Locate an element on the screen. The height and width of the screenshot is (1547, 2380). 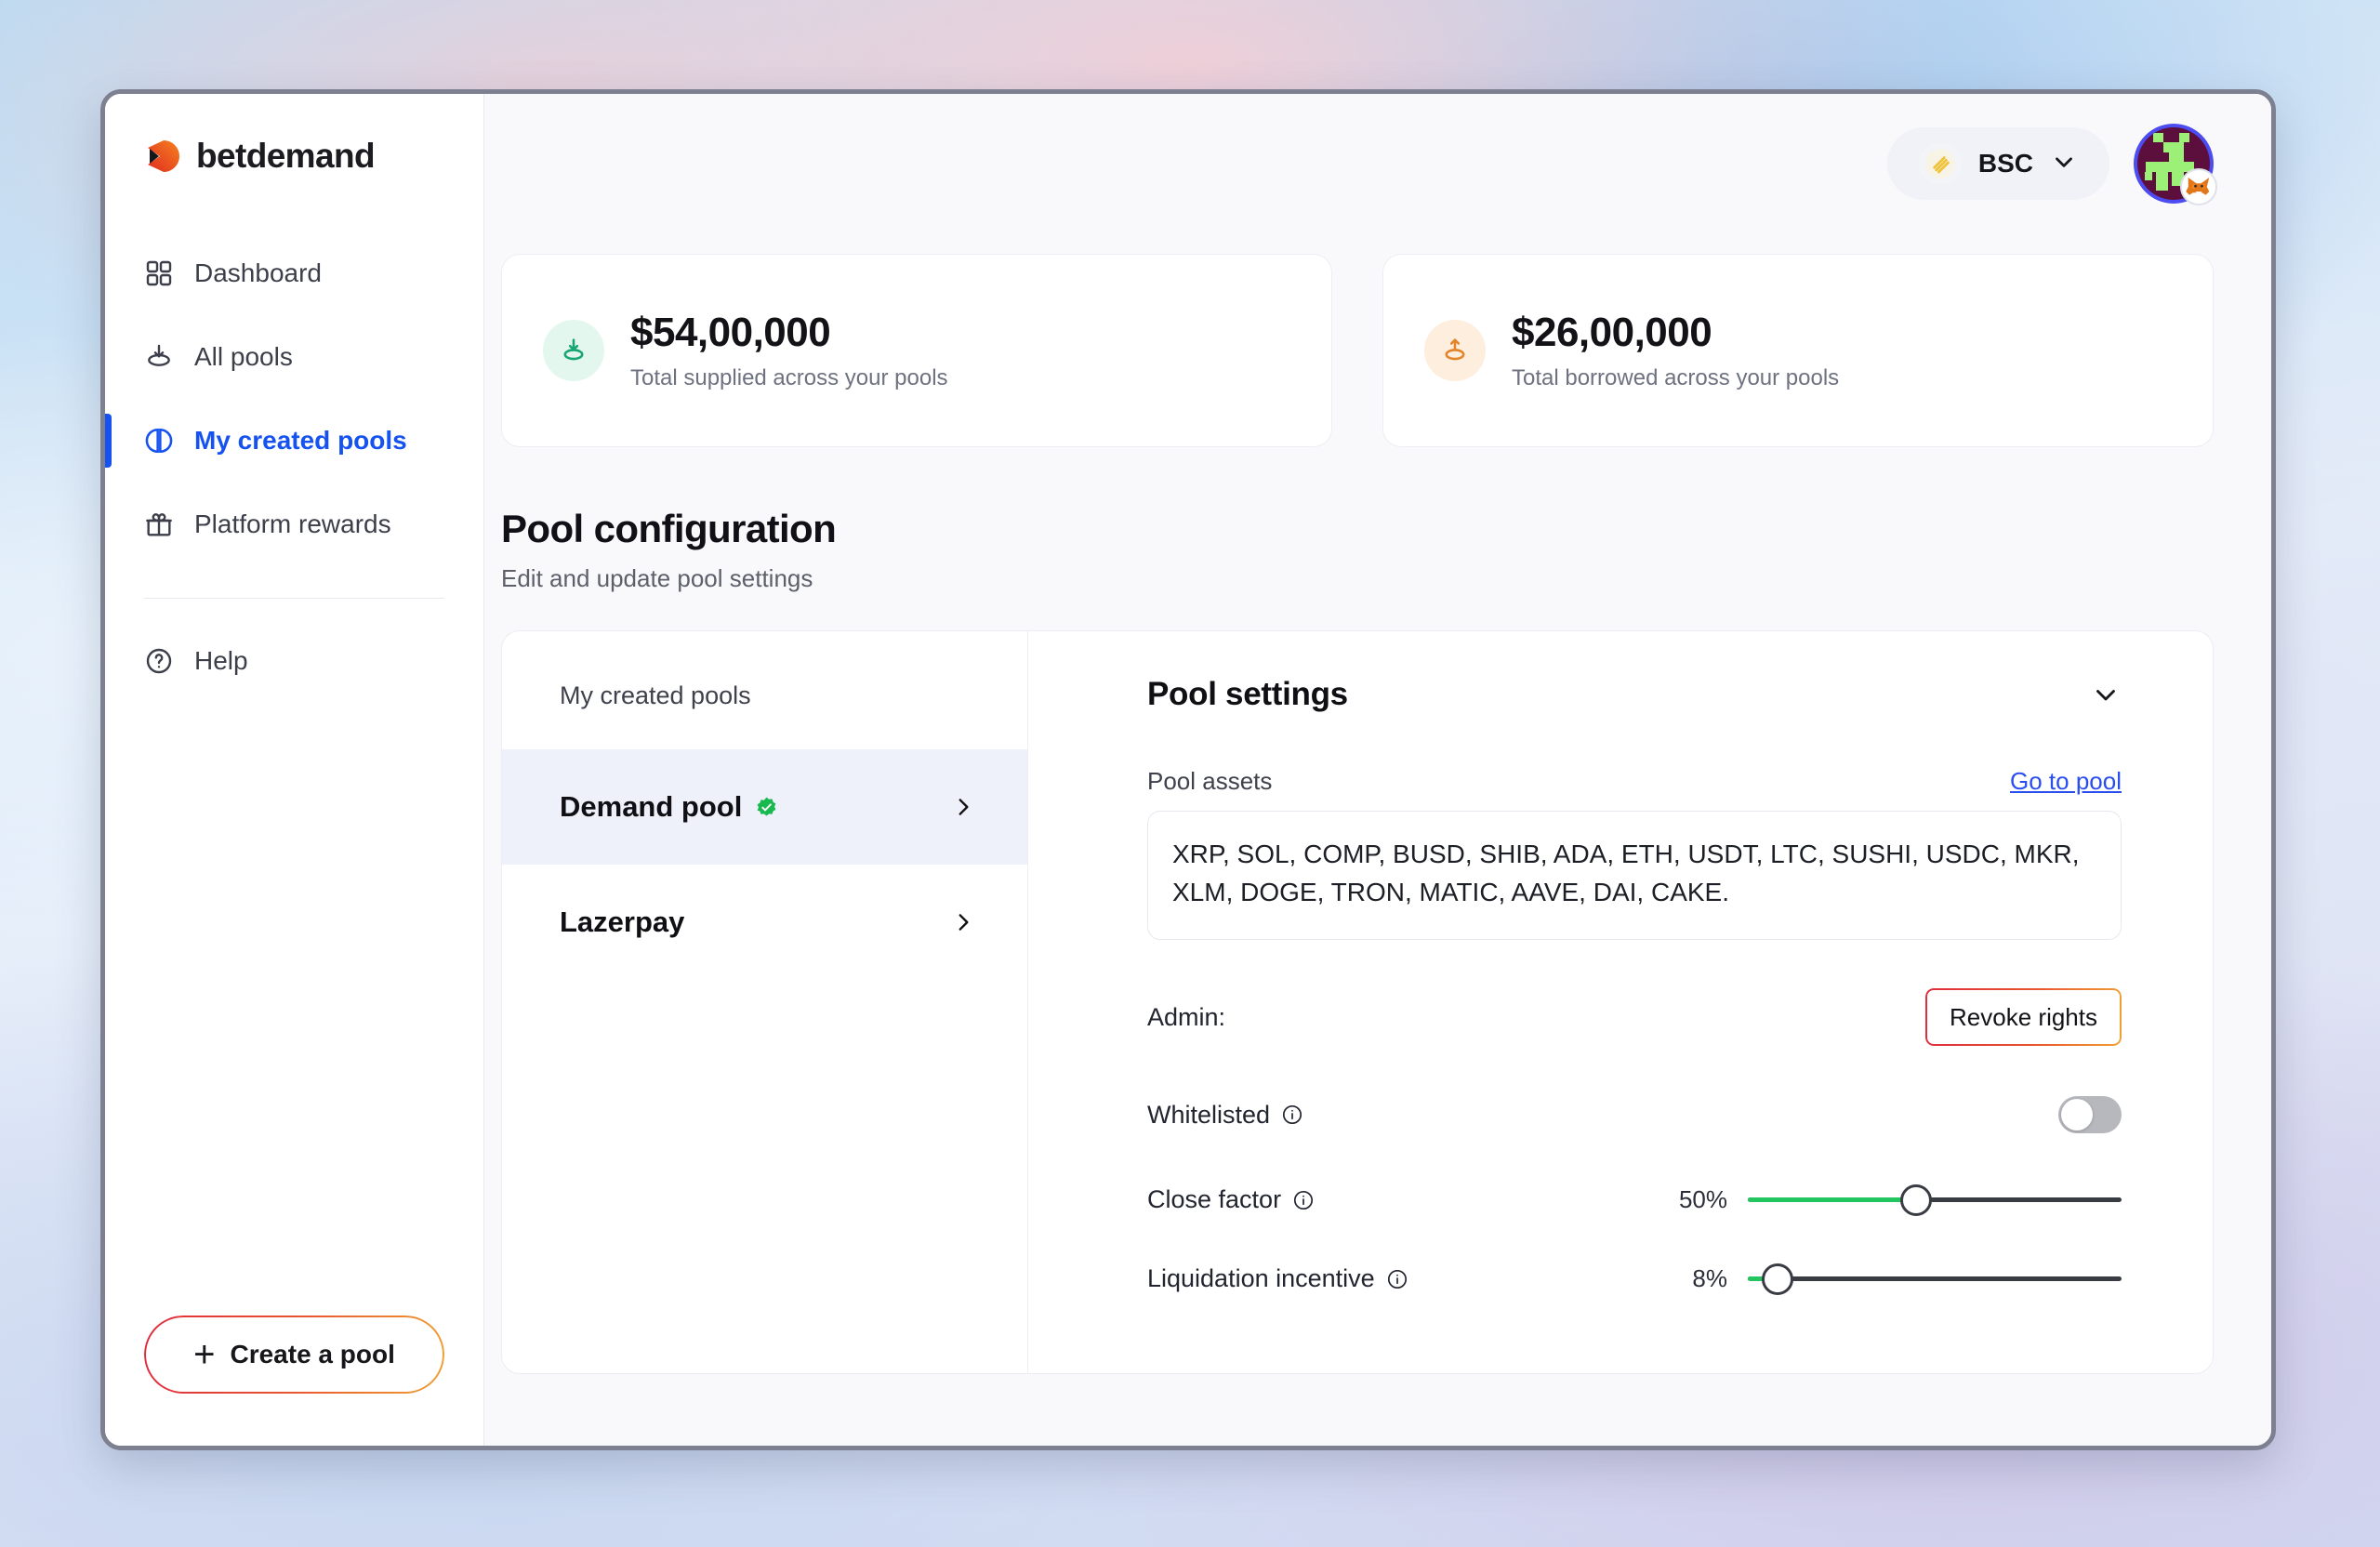
pool-list-heading: My created pools is located at coordinates (655, 695).